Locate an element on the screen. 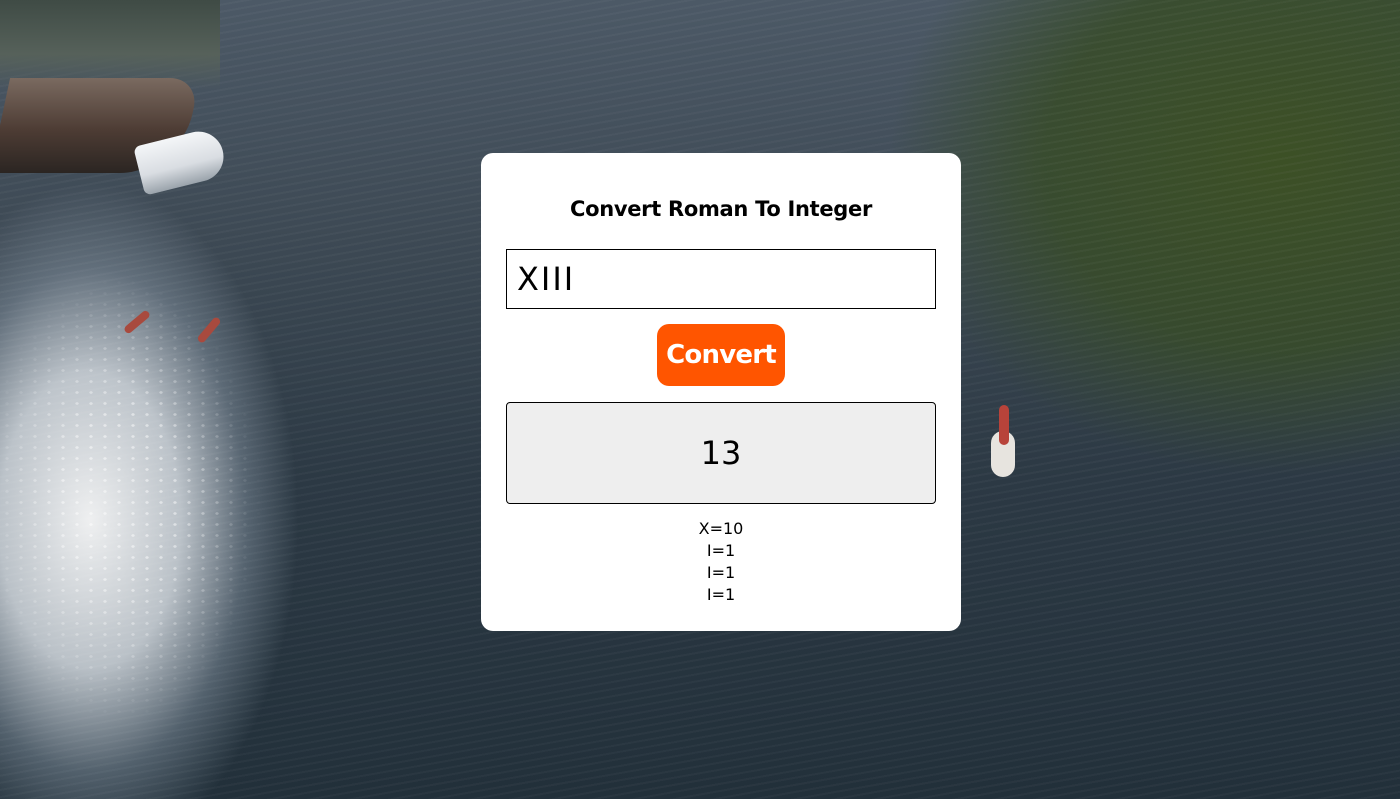 The width and height of the screenshot is (1400, 799). breakdown-list: X=10 I=1 I=1 I=1 is located at coordinates (721, 562).